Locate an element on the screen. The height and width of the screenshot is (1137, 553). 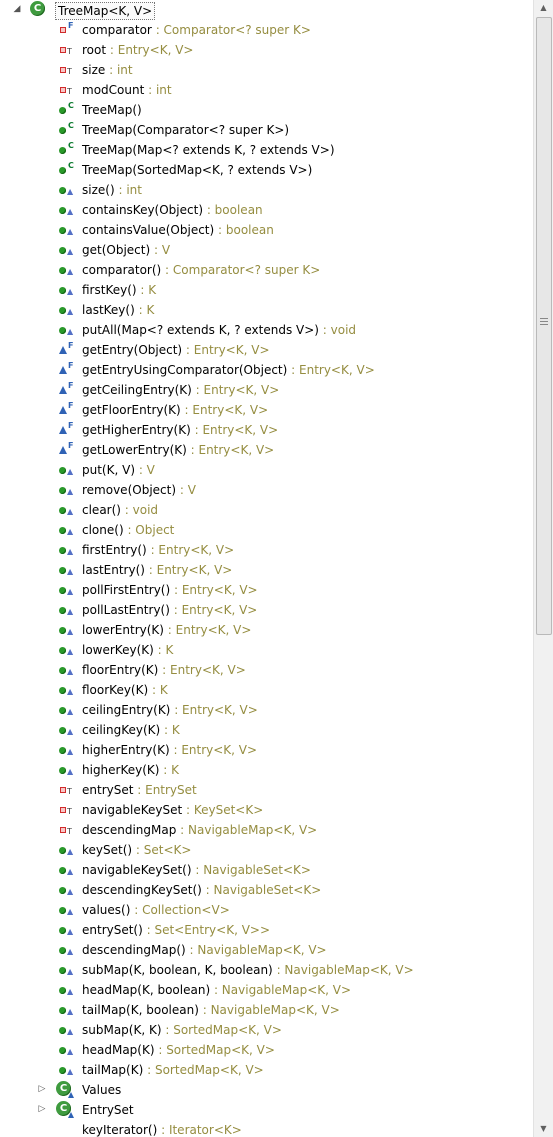
tree-row-member: TentrySet : EntrySet is located at coordinates (266, 790).